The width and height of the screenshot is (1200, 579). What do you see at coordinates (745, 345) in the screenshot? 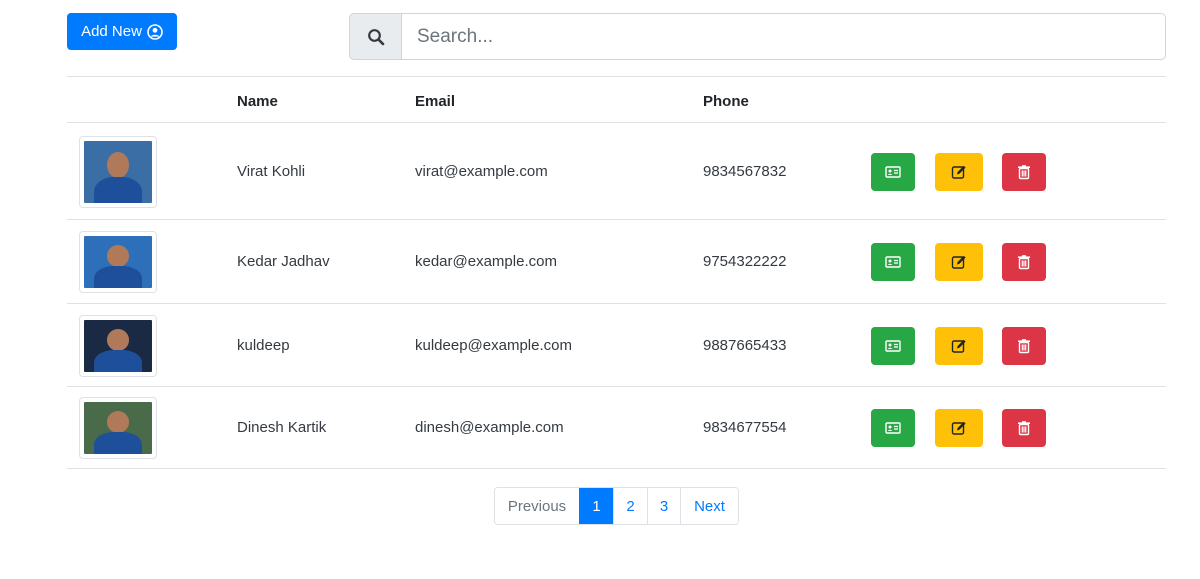
I see `row-phone: 9887665433` at bounding box center [745, 345].